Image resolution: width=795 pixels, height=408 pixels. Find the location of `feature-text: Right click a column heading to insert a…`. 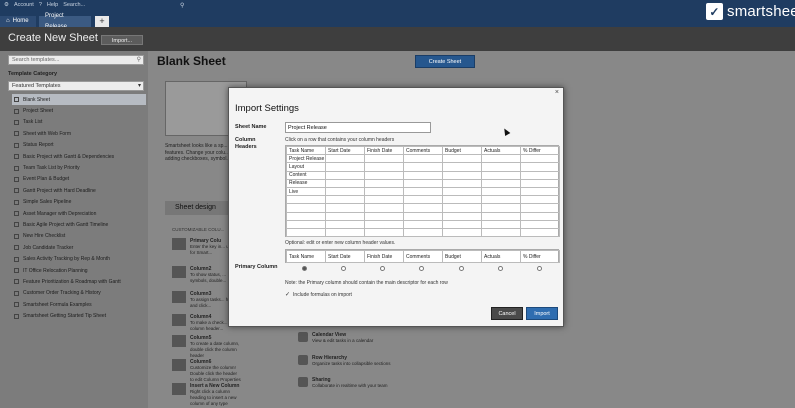

feature-text: Right click a column heading to insert a… is located at coordinates (213, 397).